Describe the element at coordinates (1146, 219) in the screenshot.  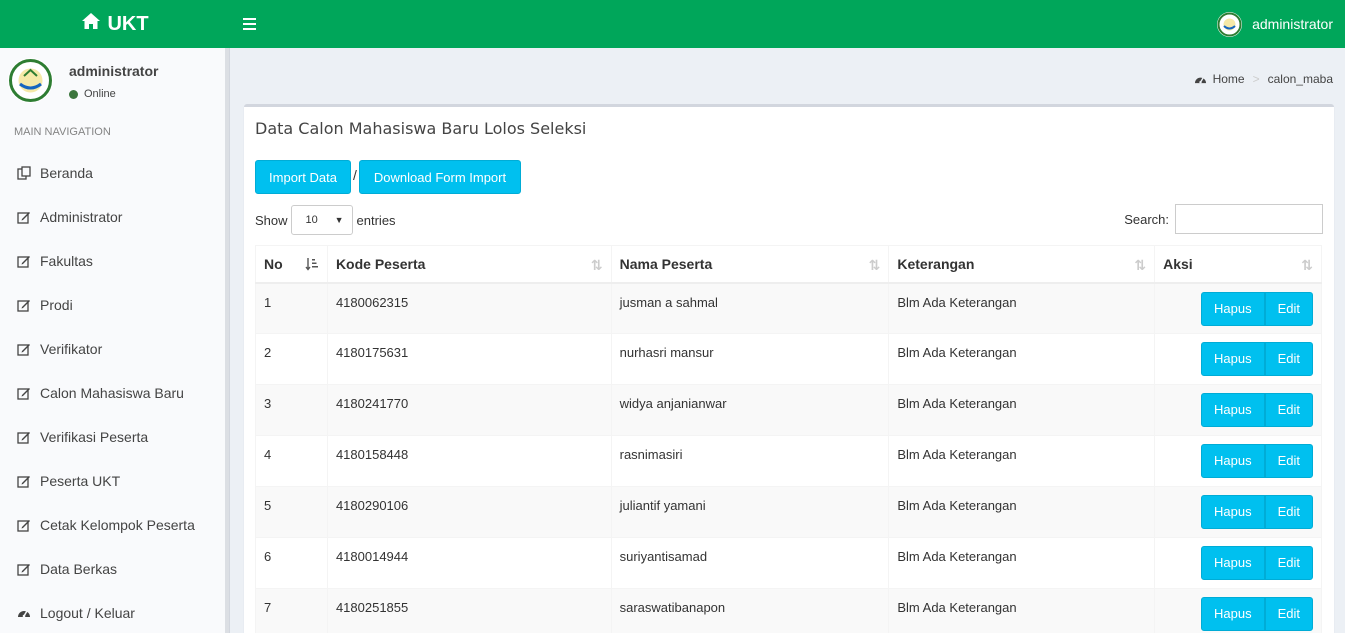
I see `search-label: Search:` at that location.